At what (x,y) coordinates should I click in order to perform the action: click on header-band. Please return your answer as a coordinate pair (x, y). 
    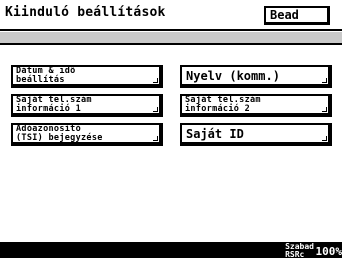
    Looking at the image, I should click on (171, 38).